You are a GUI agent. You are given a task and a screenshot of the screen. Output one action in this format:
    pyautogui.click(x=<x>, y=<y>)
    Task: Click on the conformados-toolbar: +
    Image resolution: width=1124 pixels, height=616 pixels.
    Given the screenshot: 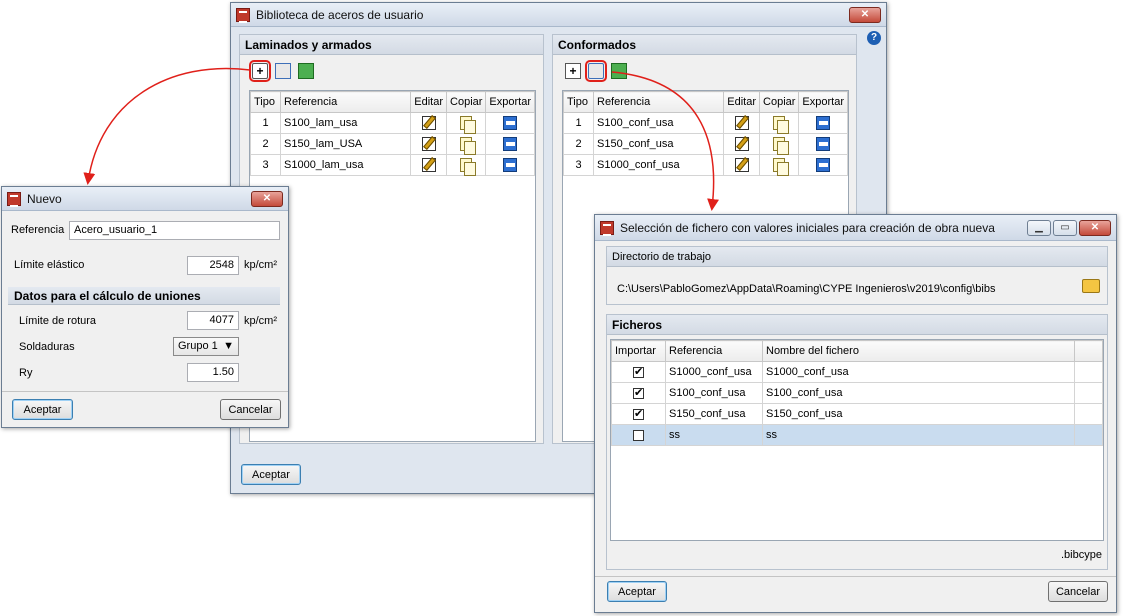 What is the action you would take?
    pyautogui.click(x=704, y=69)
    